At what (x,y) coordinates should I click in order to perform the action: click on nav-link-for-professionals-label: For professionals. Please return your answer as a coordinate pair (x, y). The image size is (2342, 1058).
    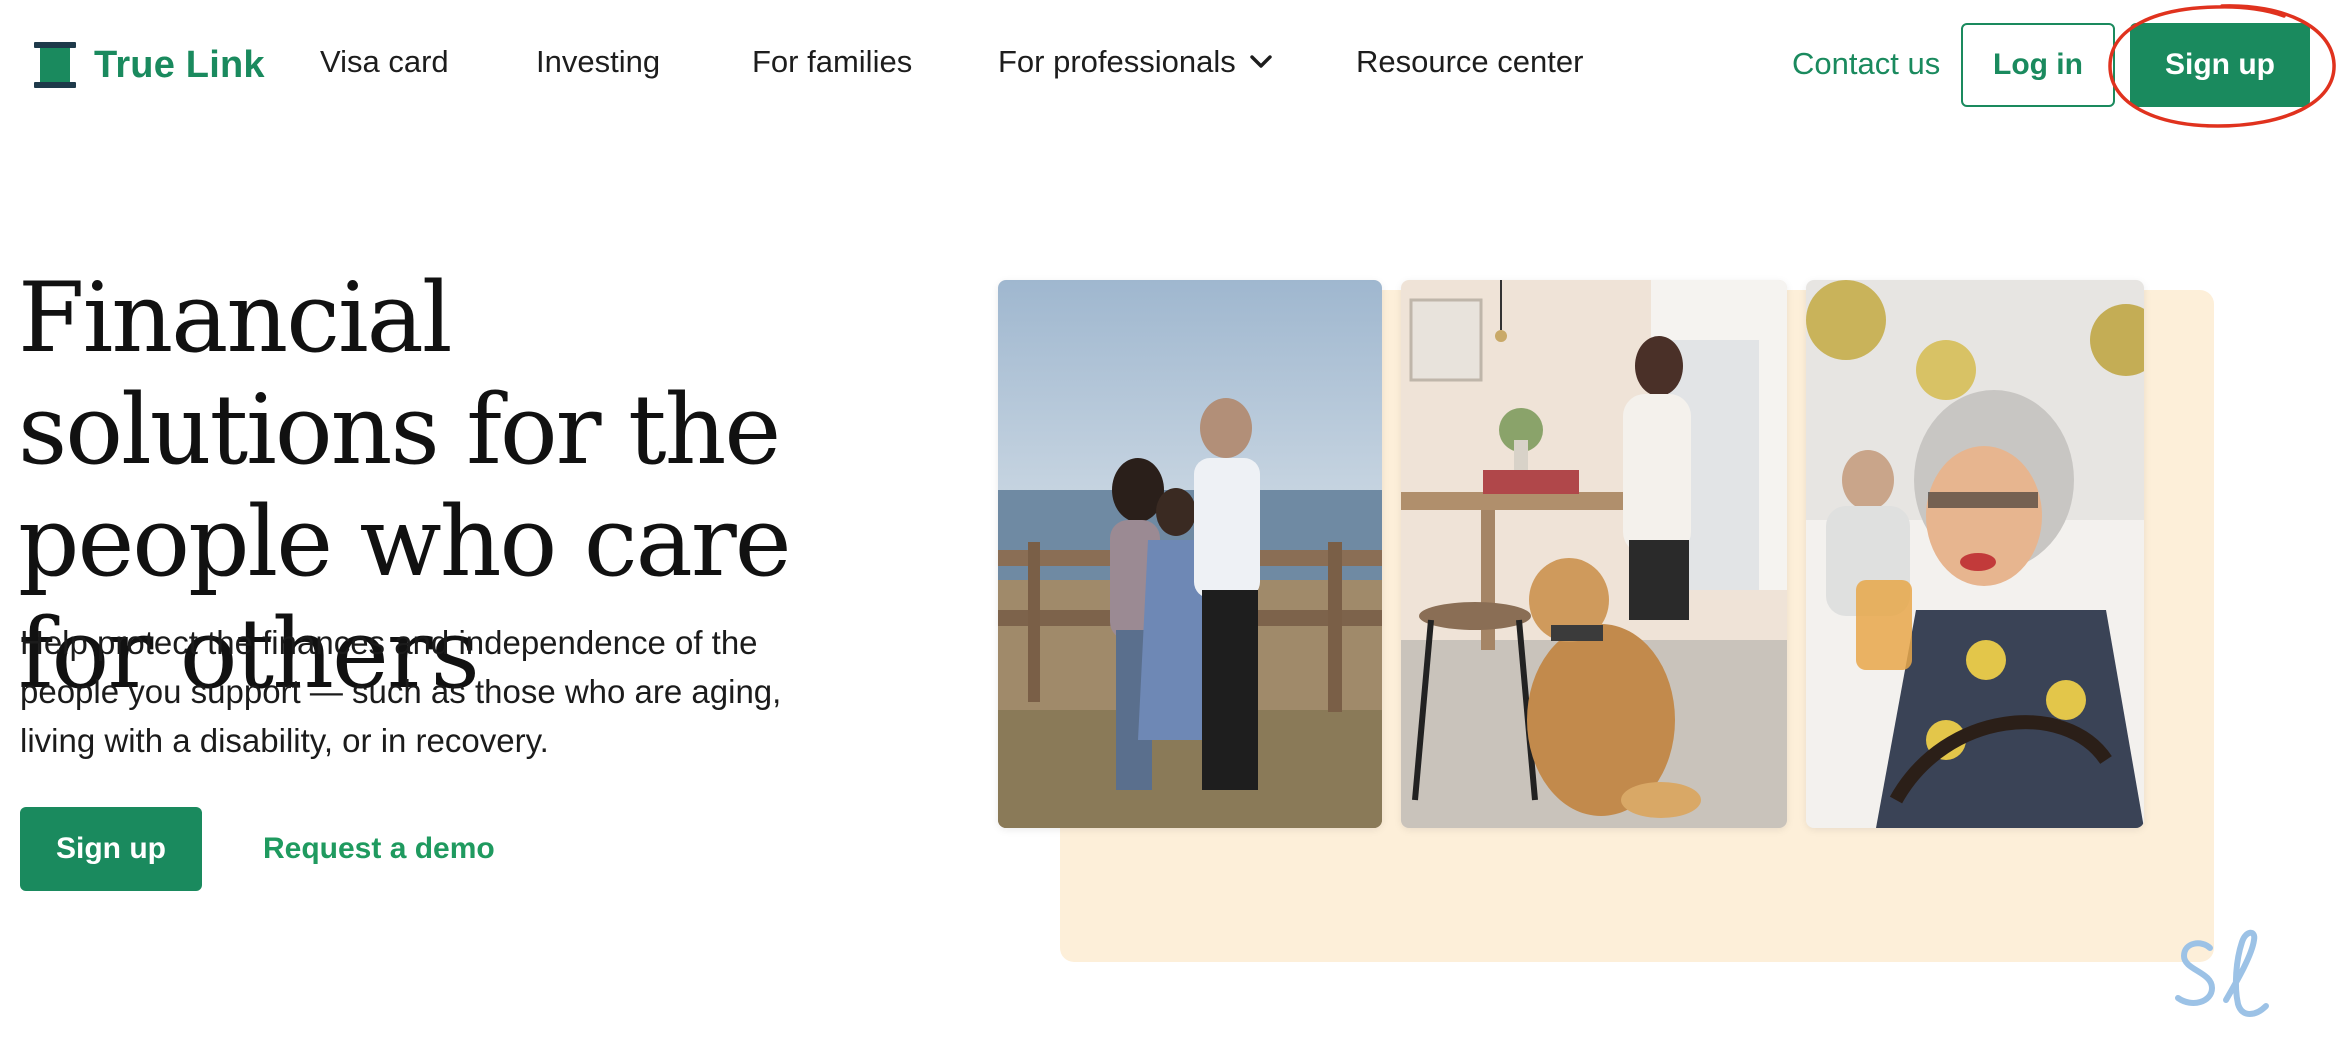
    Looking at the image, I should click on (1117, 61).